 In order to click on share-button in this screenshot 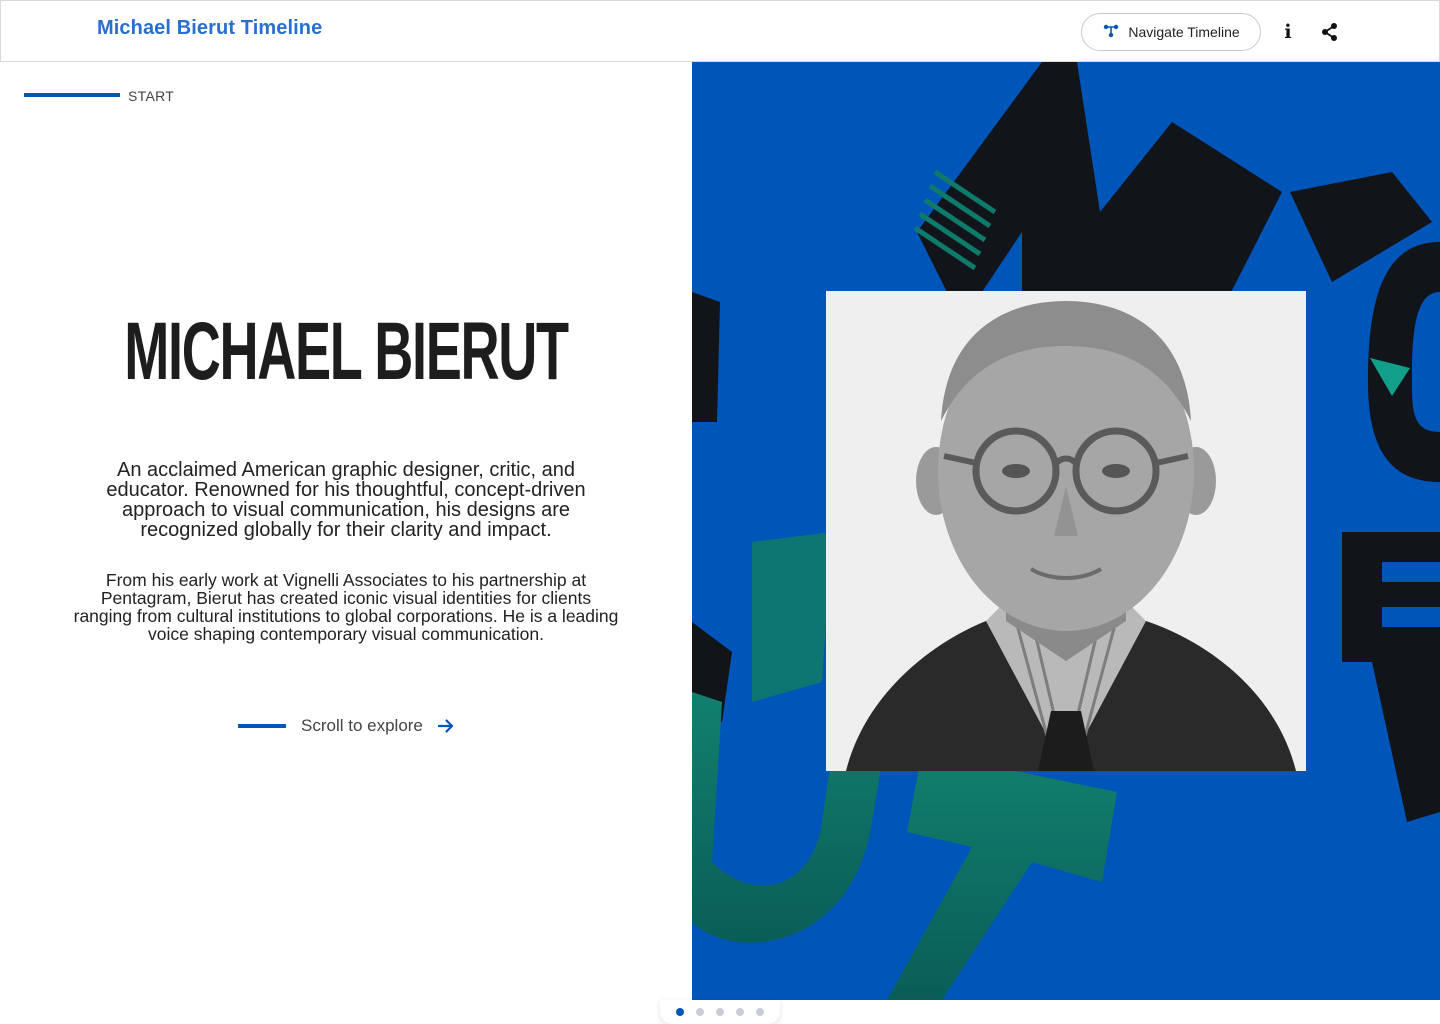, I will do `click(1330, 32)`.